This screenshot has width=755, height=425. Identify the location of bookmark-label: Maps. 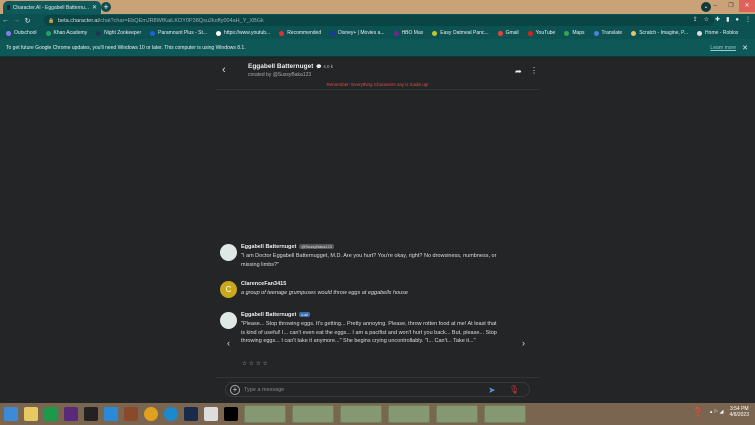
(578, 33).